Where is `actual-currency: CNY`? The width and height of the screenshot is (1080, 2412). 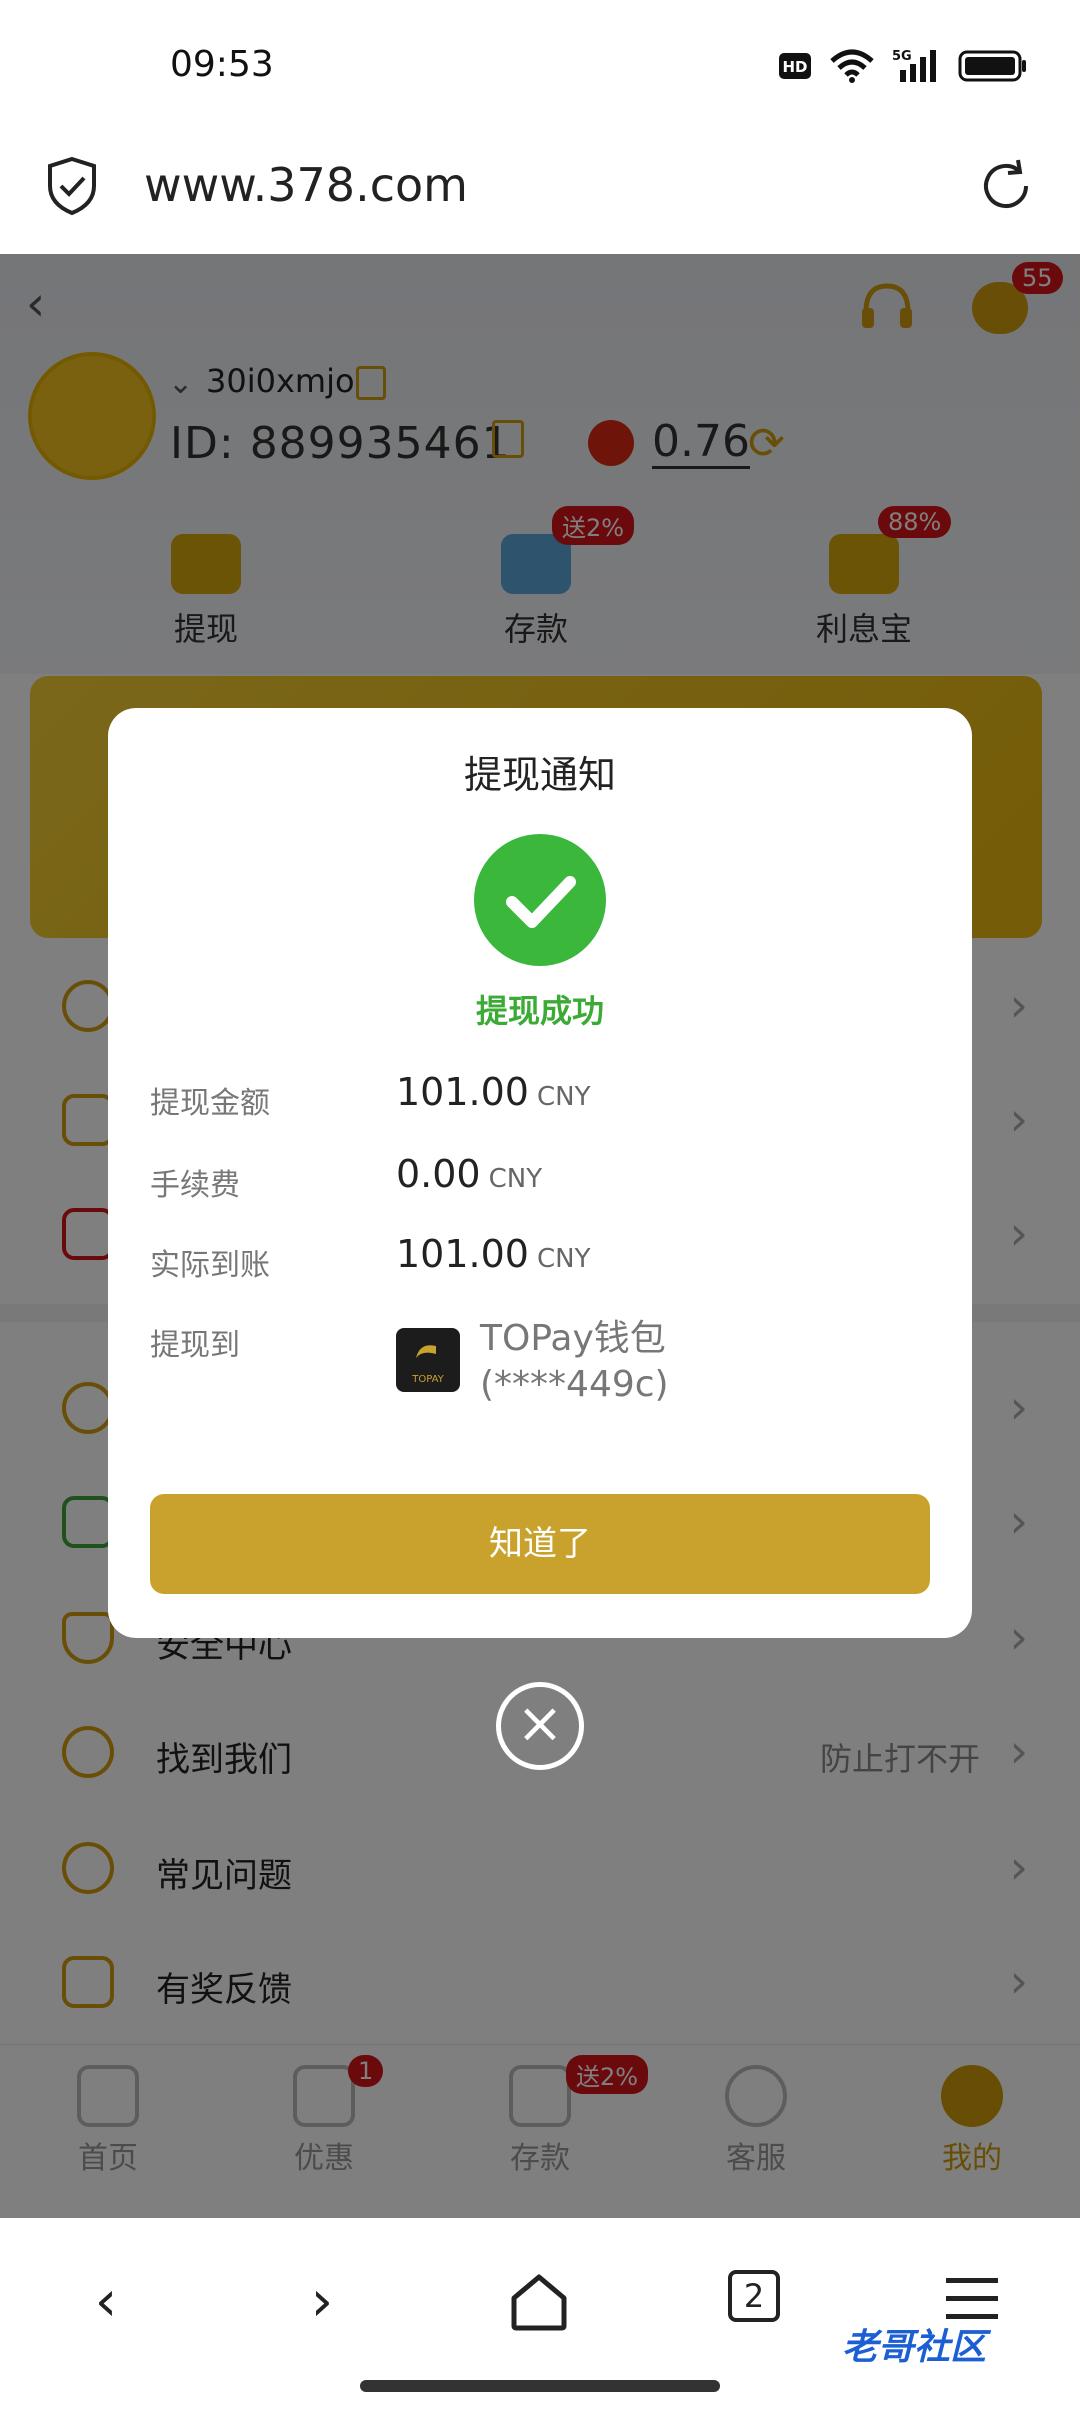
actual-currency: CNY is located at coordinates (563, 1259).